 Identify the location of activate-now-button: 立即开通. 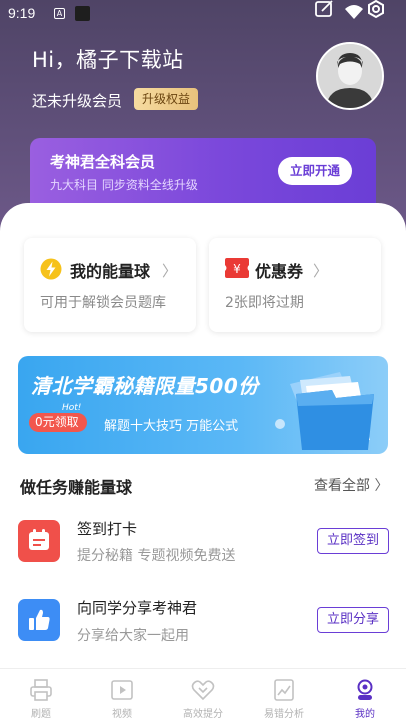
(315, 171).